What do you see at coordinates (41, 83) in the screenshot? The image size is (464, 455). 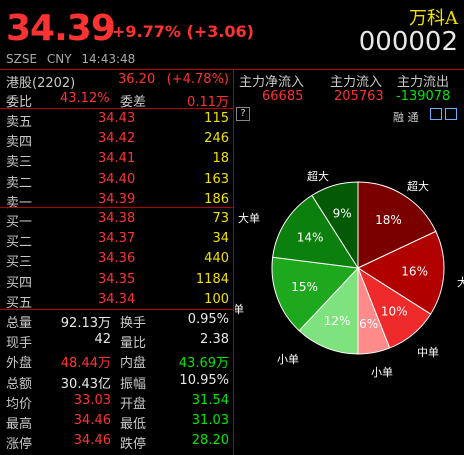 I see `hk-label: 港股(2202)` at bounding box center [41, 83].